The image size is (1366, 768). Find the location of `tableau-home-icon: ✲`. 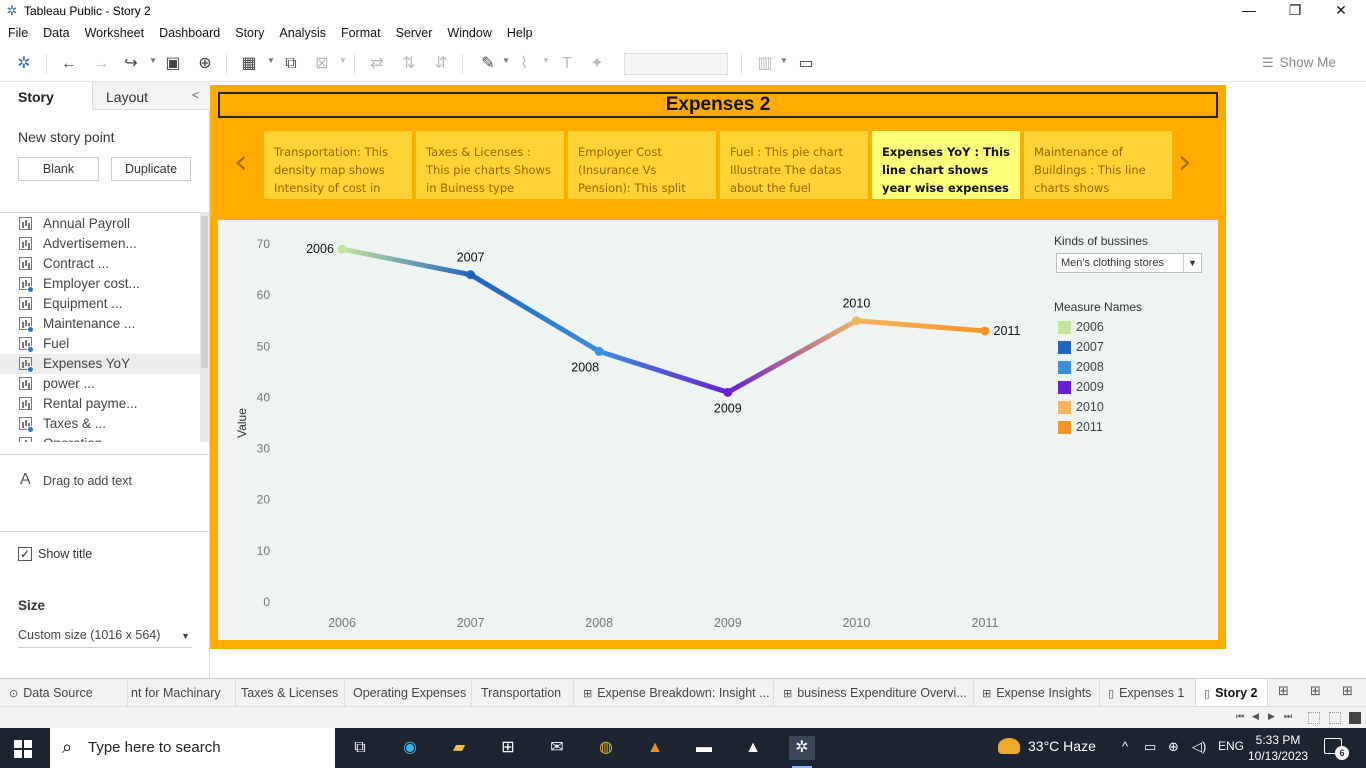

tableau-home-icon: ✲ is located at coordinates (24, 64).